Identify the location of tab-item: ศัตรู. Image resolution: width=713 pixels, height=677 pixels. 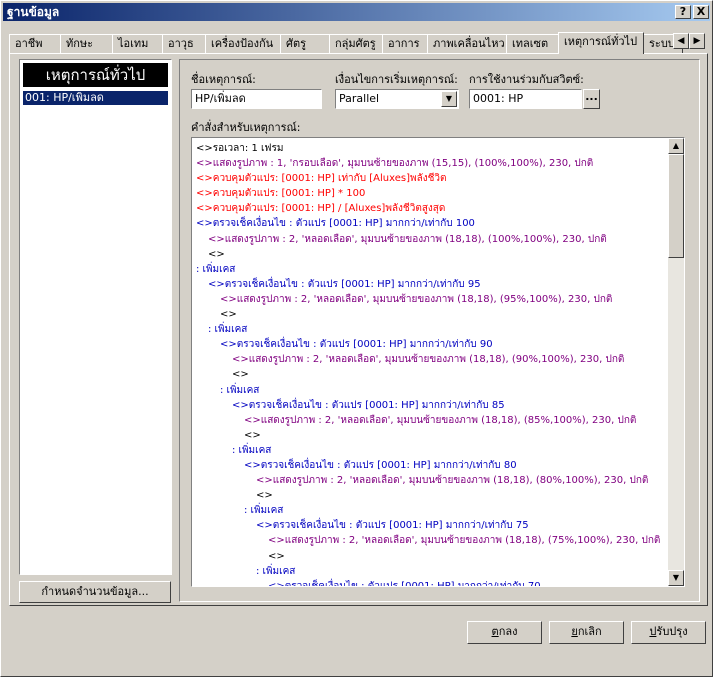
(305, 43).